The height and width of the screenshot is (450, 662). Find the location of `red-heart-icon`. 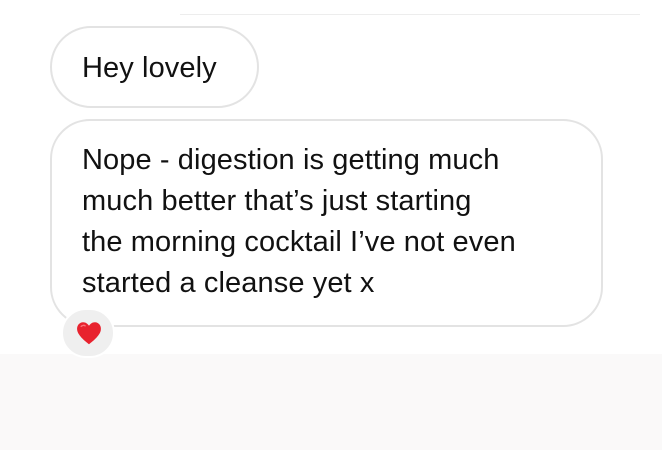

red-heart-icon is located at coordinates (89, 333).